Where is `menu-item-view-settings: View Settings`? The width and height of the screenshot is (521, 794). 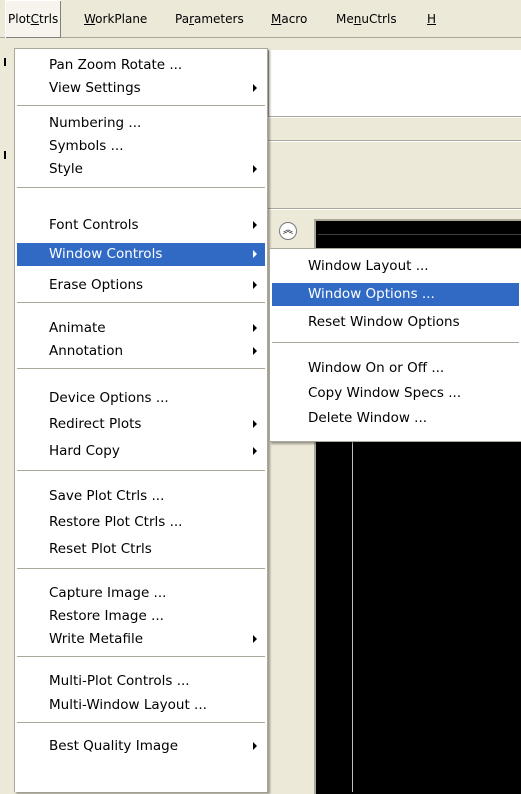 menu-item-view-settings: View Settings is located at coordinates (141, 88).